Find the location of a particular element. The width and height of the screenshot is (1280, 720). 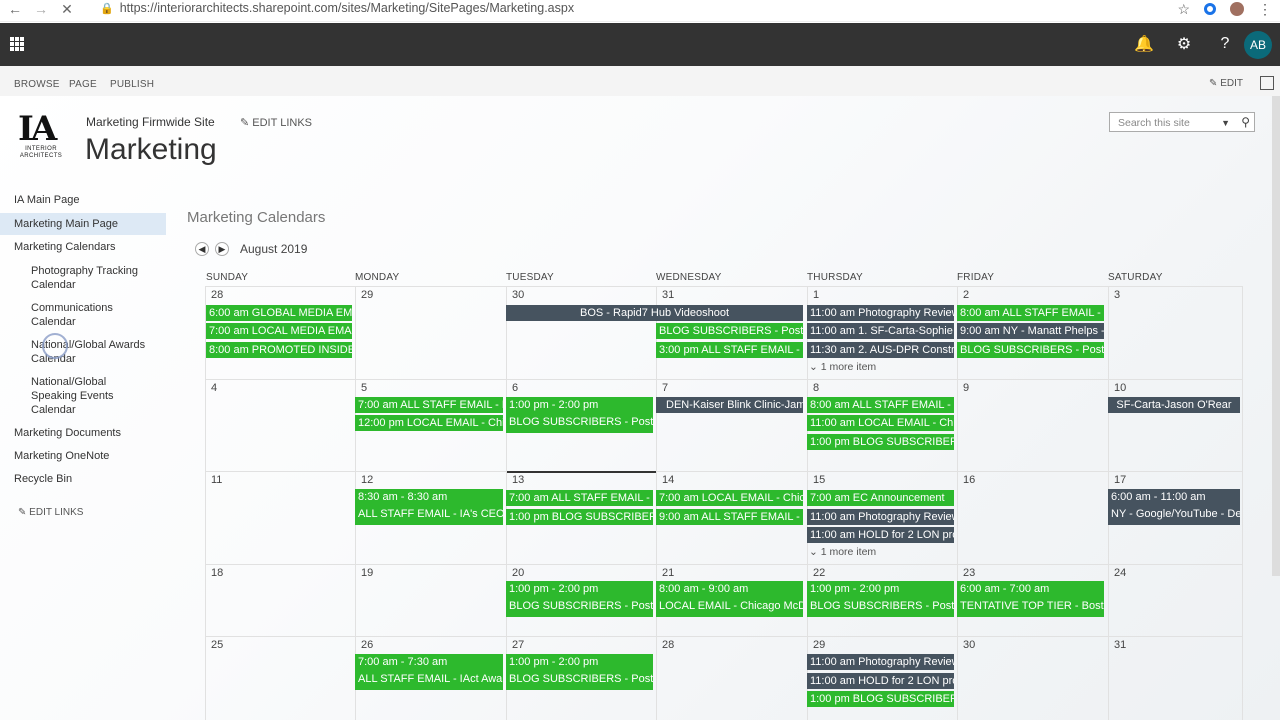

day-cell: 25 is located at coordinates (280, 678).